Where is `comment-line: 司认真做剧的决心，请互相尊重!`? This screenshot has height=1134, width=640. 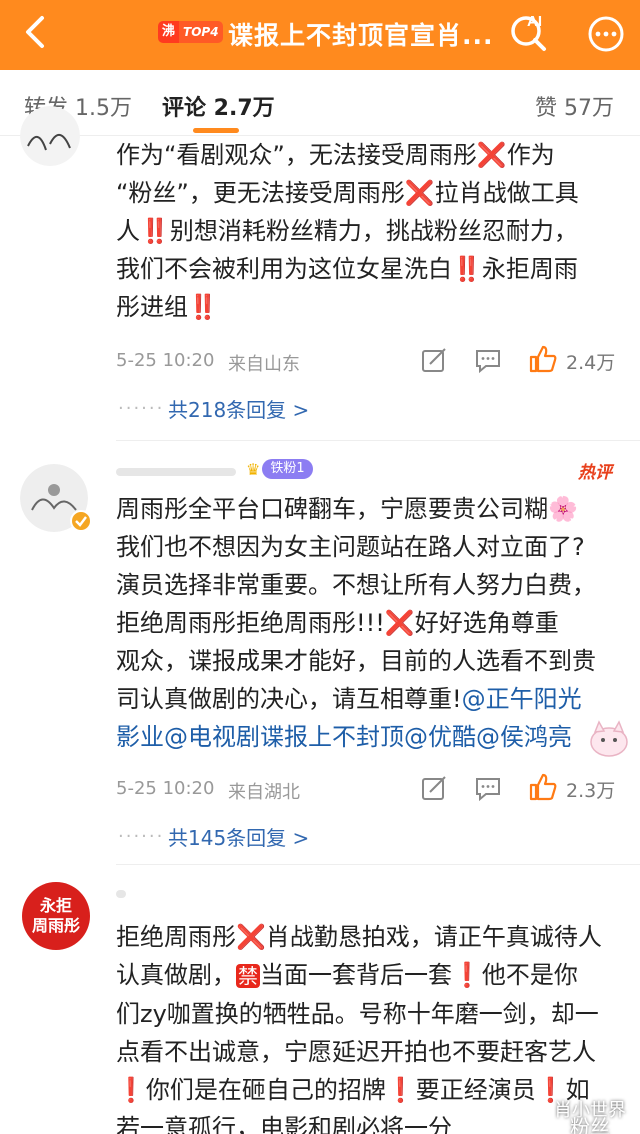 comment-line: 司认真做剧的决心，请互相尊重! is located at coordinates (289, 699).